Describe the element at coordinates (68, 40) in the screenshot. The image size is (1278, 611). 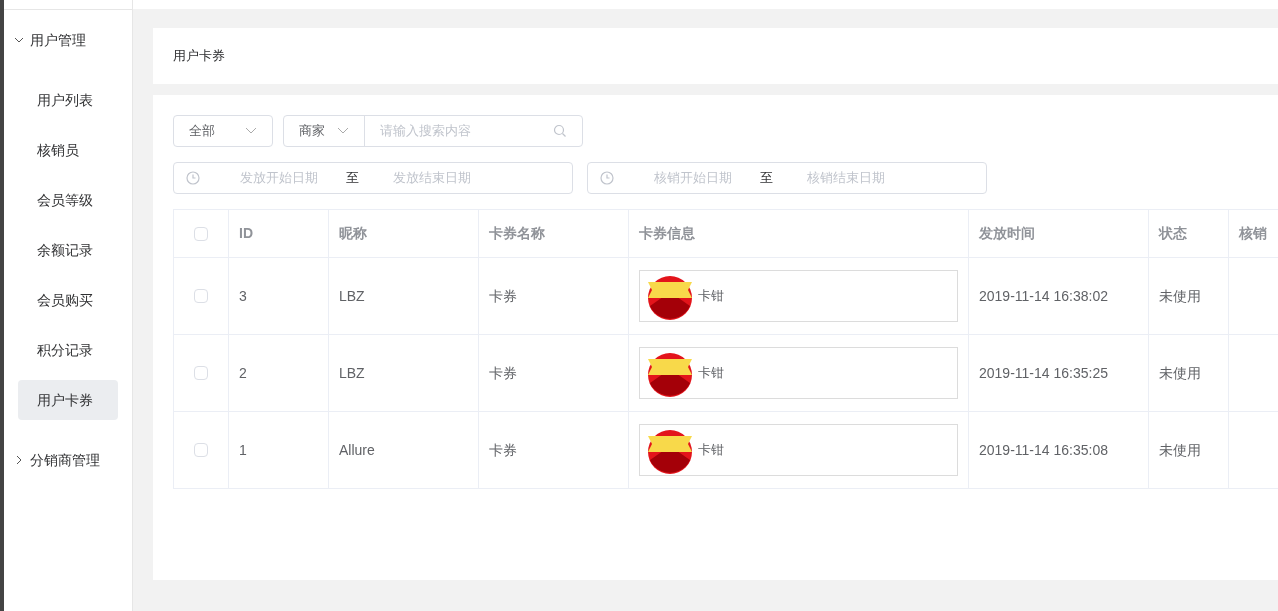
I see `menu-group: 用户管理` at that location.